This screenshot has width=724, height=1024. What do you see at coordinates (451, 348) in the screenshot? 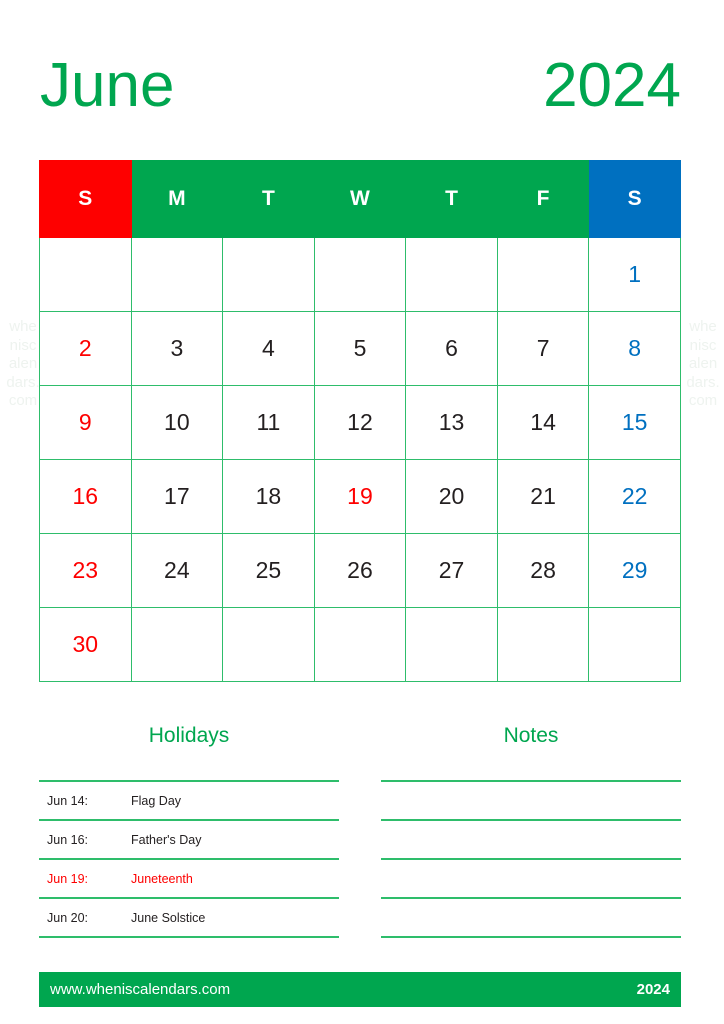
I see `day-cell-6: 6` at bounding box center [451, 348].